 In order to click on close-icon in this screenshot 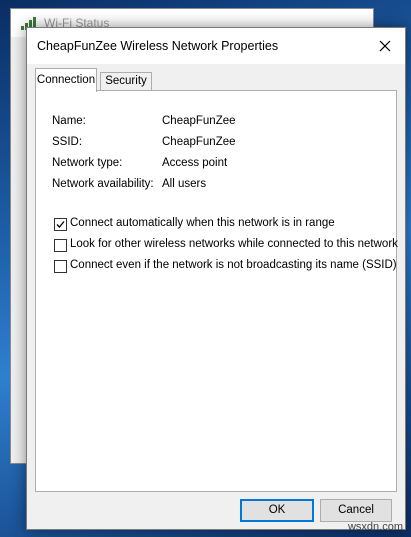, I will do `click(385, 46)`.